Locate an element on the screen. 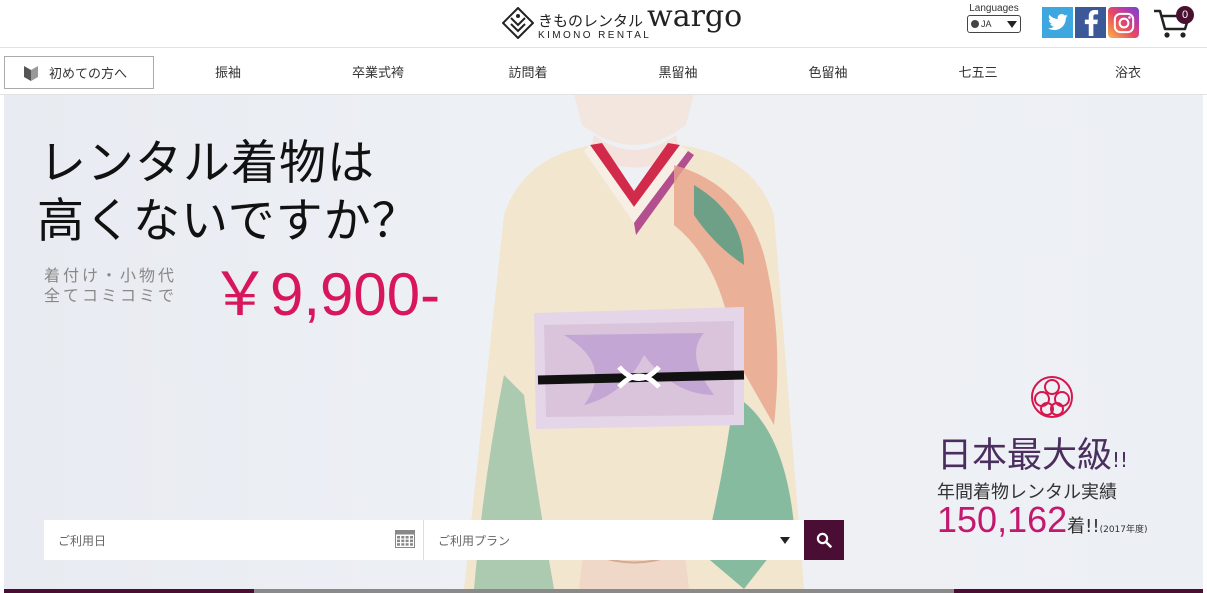 The height and width of the screenshot is (593, 1207). main-nav: 初めての方へ 振袖 卒業式袴 訪問着 黒留袖 色留袖 七五三 浴衣 is located at coordinates (603, 71).